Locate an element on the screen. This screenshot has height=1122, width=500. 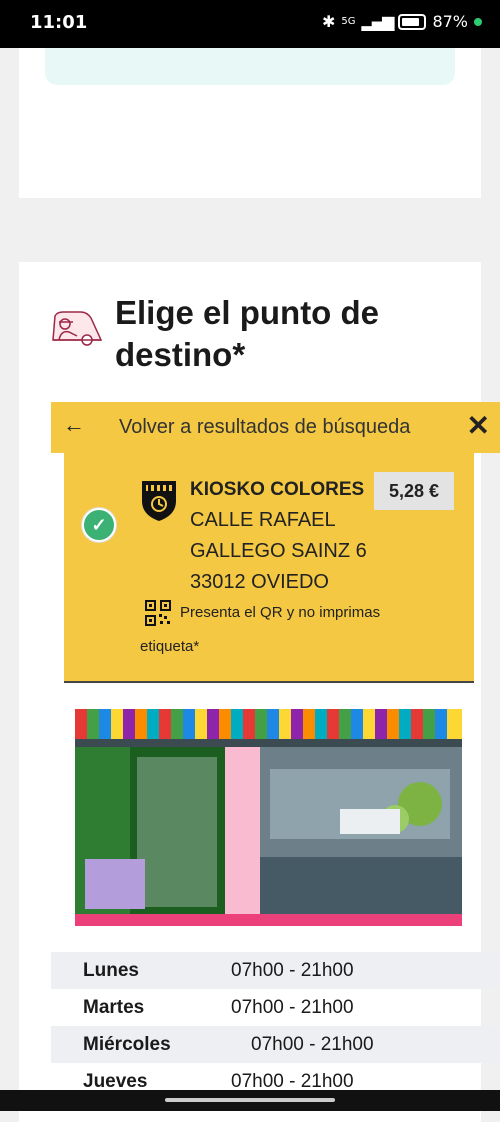
section-title: Elige el punto de destino* is located at coordinates (247, 333).